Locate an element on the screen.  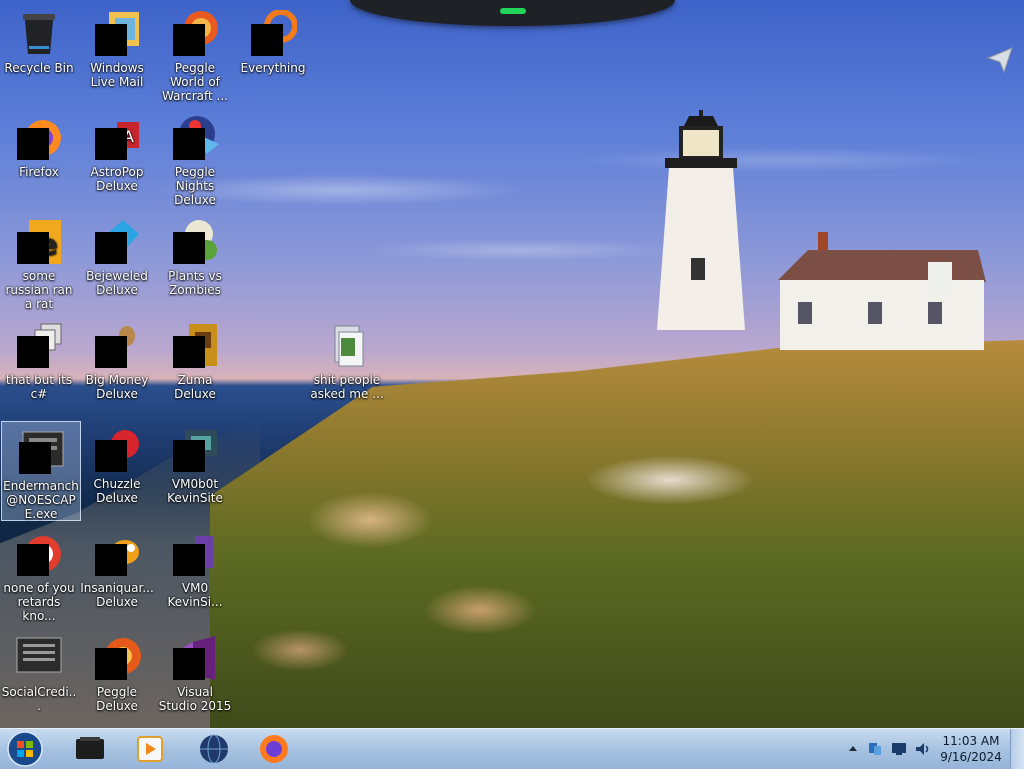
desktop-icon-everything: Everything is located at coordinates (273, 39).